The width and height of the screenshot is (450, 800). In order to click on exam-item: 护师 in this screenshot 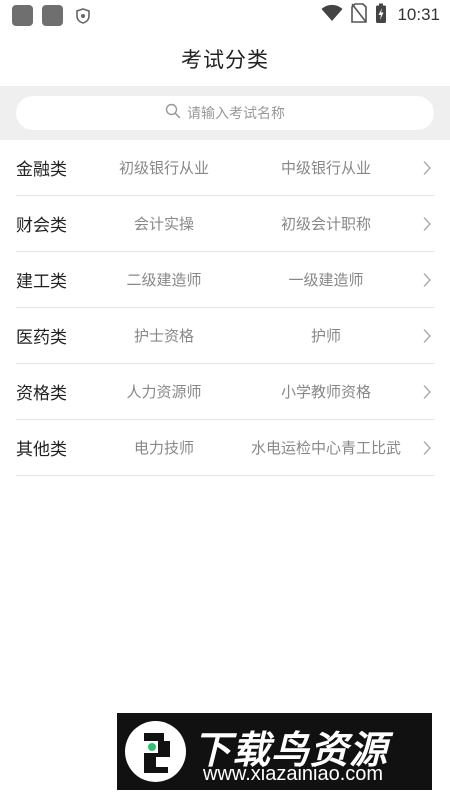, I will do `click(326, 335)`.